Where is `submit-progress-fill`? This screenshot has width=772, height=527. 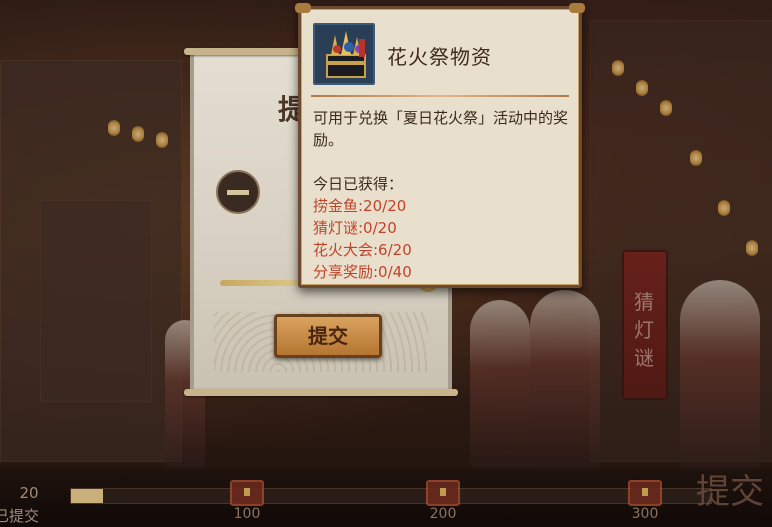 submit-progress-fill is located at coordinates (87, 496).